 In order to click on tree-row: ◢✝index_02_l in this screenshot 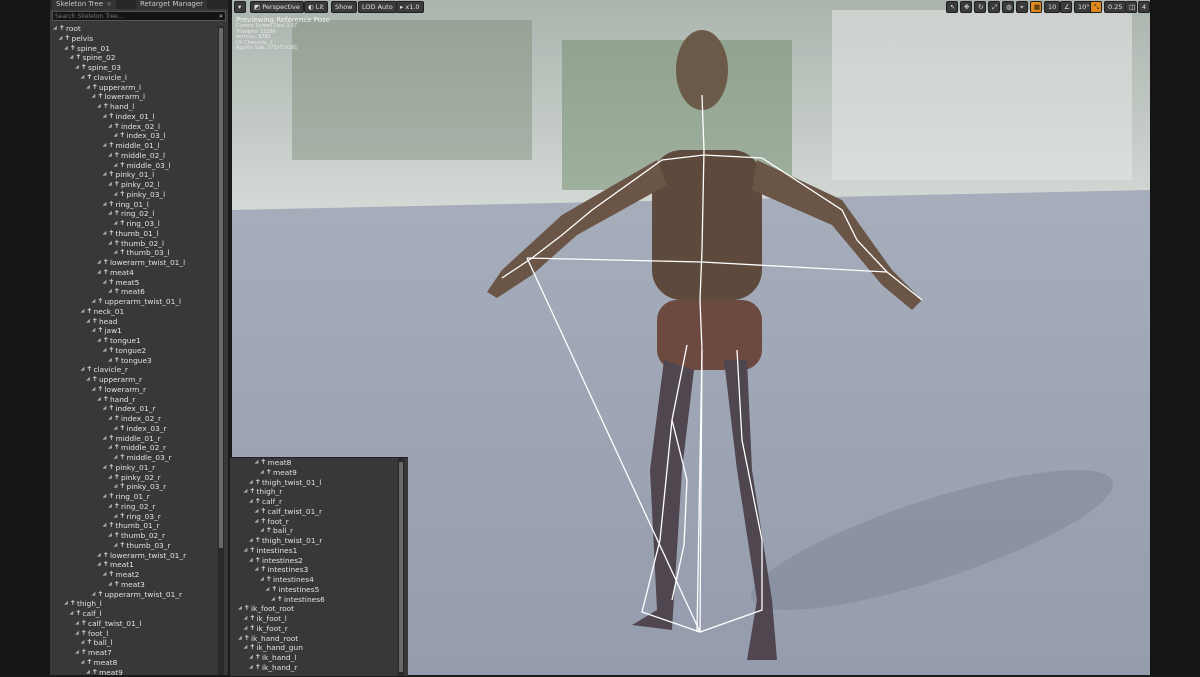, I will do `click(135, 127)`.